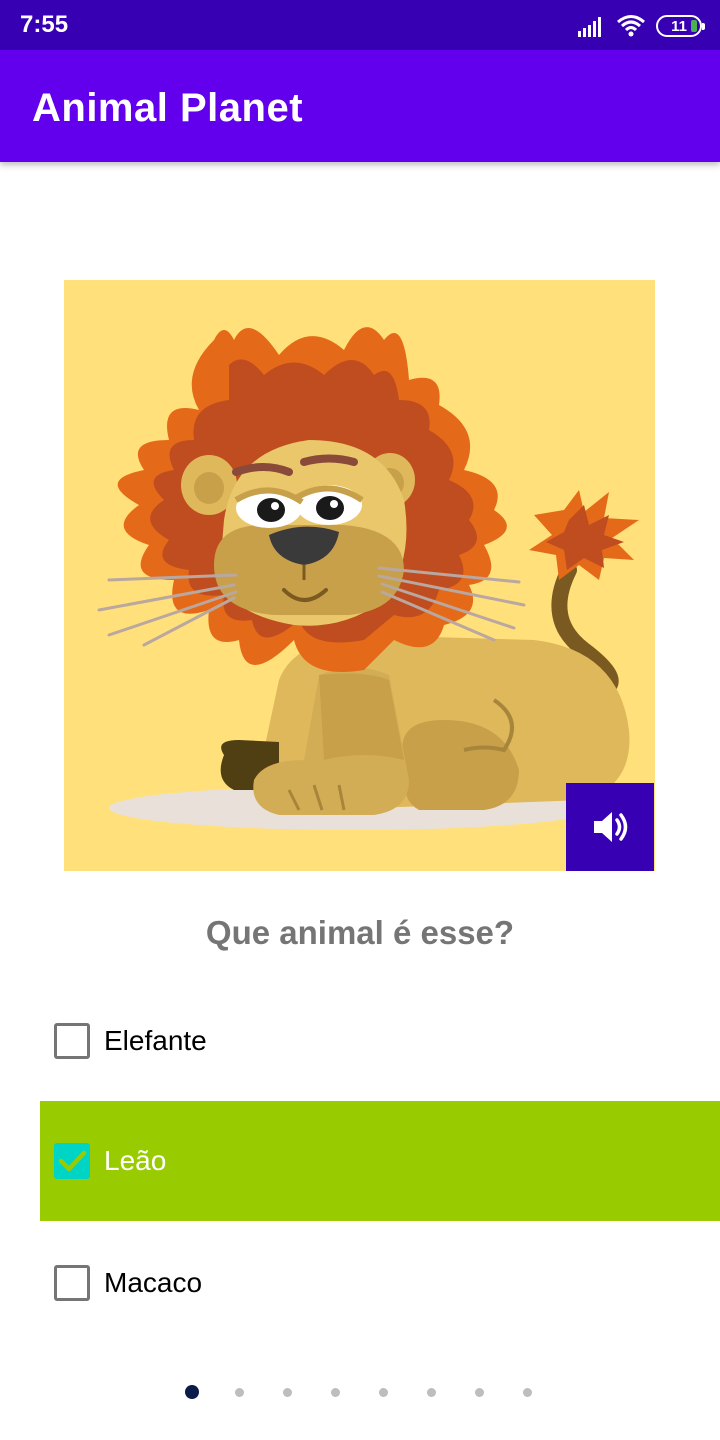 Image resolution: width=720 pixels, height=1440 pixels. I want to click on page-dot-active, so click(192, 1392).